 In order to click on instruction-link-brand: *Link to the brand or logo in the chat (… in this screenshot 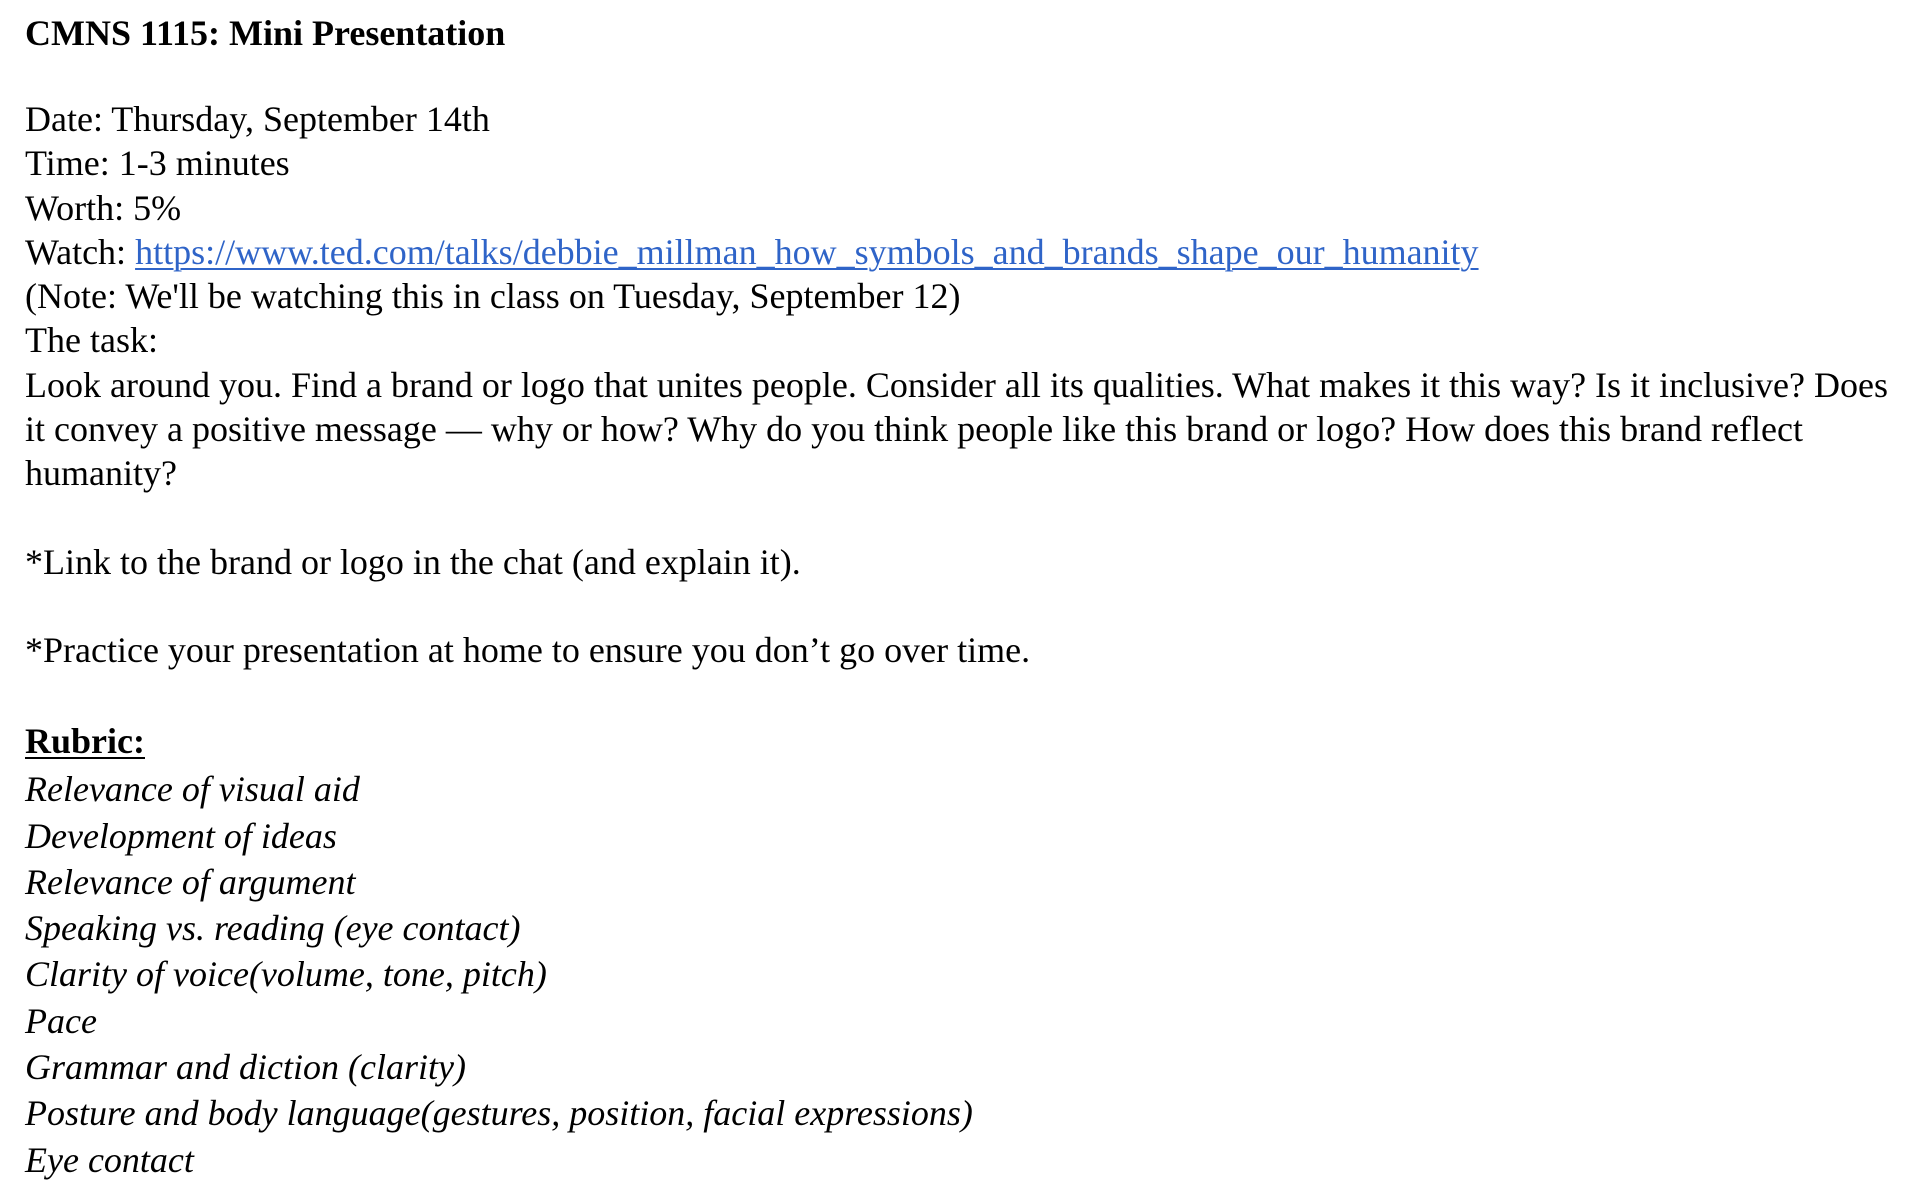, I will do `click(413, 561)`.